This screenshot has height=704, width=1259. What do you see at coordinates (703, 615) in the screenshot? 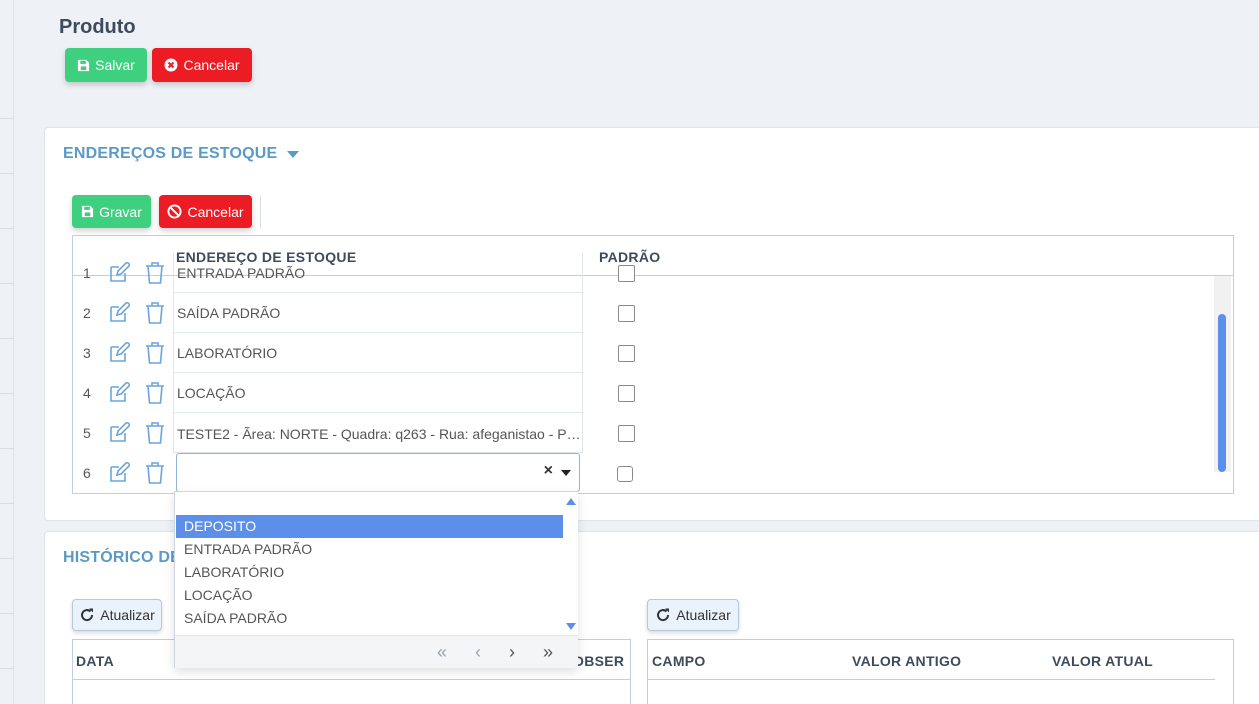
I see `refresh-button-label: Atualizar` at bounding box center [703, 615].